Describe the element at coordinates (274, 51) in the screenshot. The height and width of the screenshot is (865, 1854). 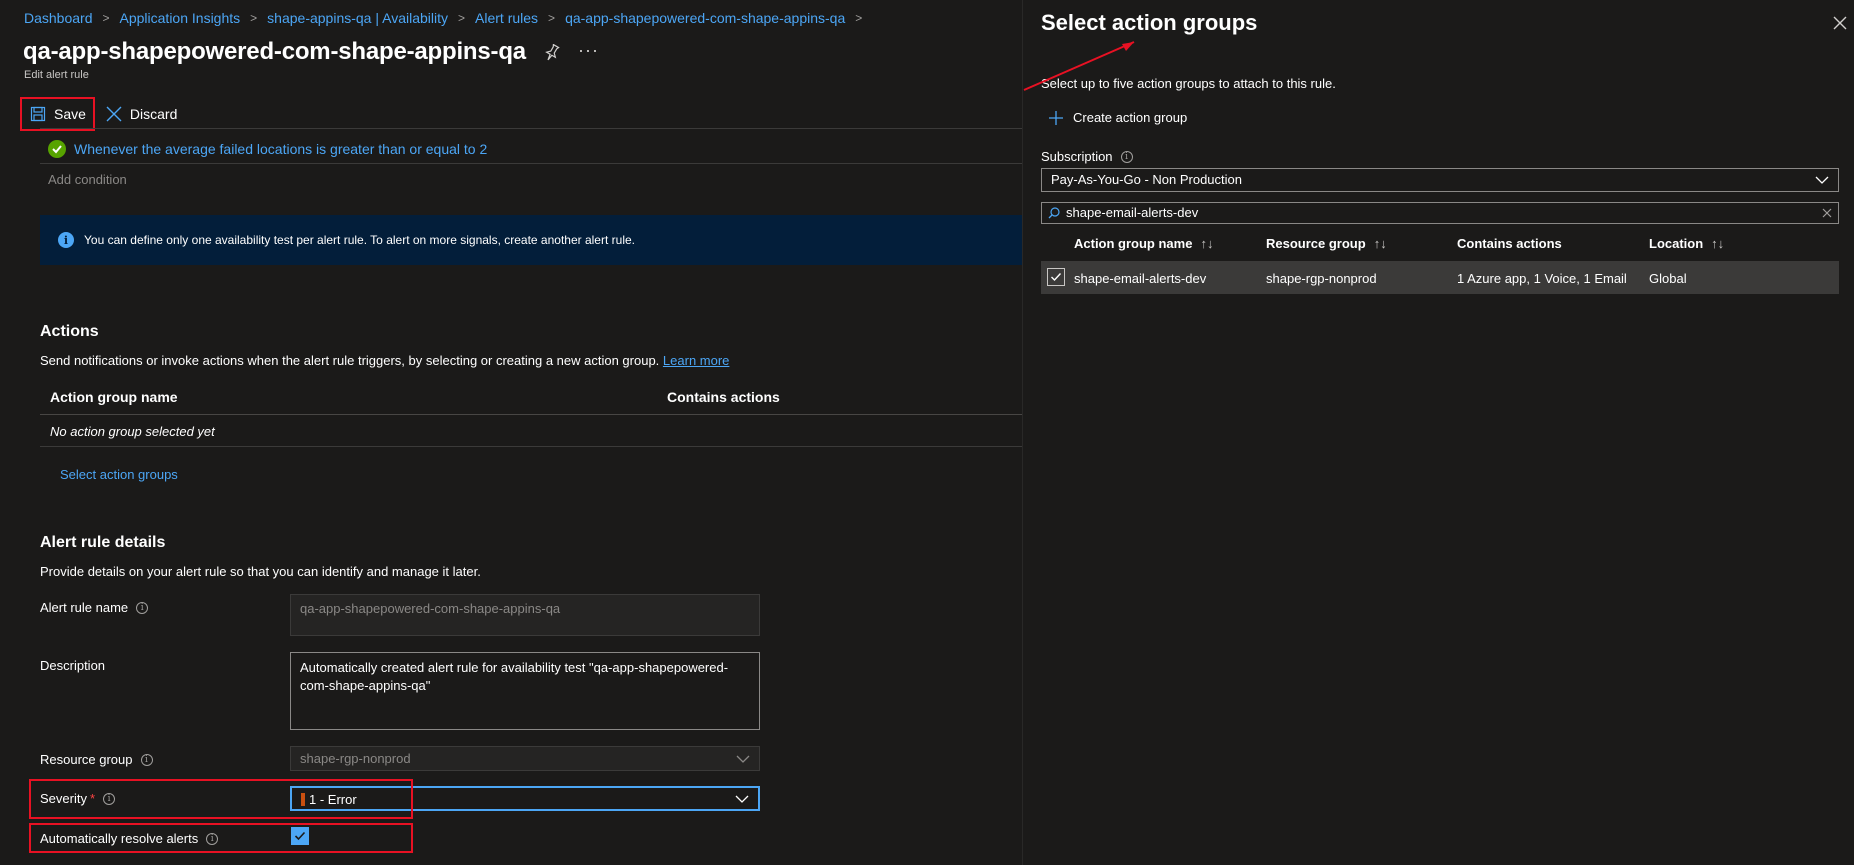
I see `page-title: qa-app-shapepowered-com-shape-appins-qa` at that location.